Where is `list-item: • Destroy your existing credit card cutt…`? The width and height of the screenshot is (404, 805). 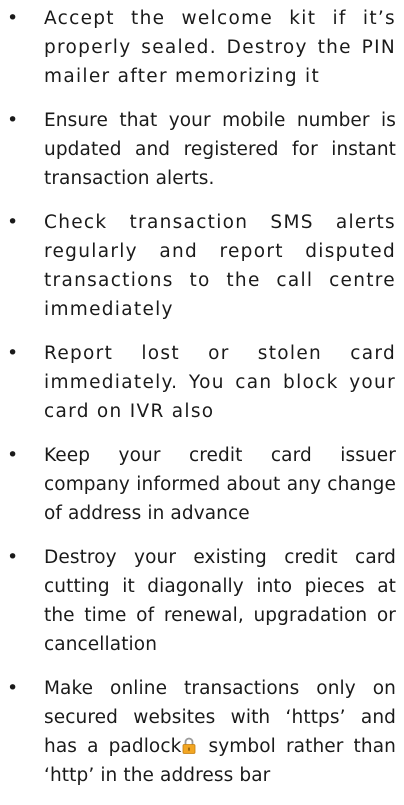
list-item: • Destroy your existing credit card cutt… is located at coordinates (202, 601).